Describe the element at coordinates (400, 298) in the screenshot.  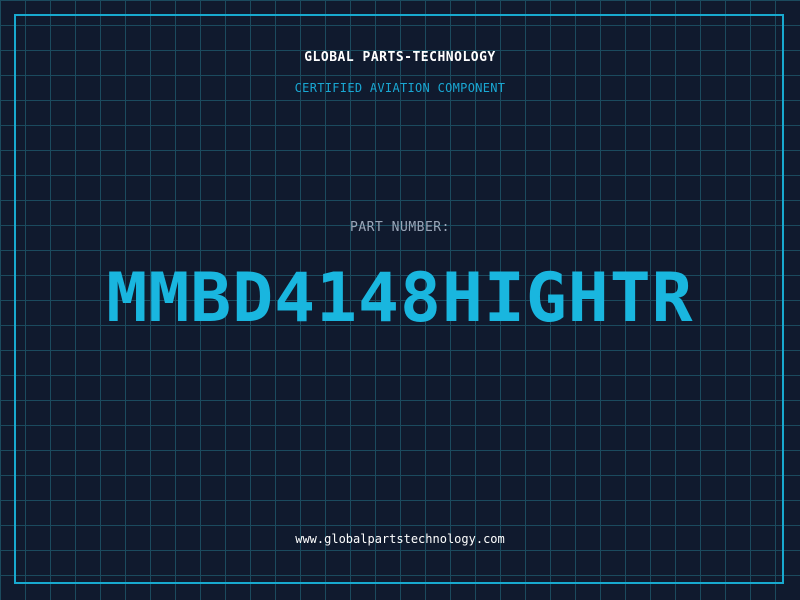
I see `part-number-value: MMBD4148HIGHTR` at that location.